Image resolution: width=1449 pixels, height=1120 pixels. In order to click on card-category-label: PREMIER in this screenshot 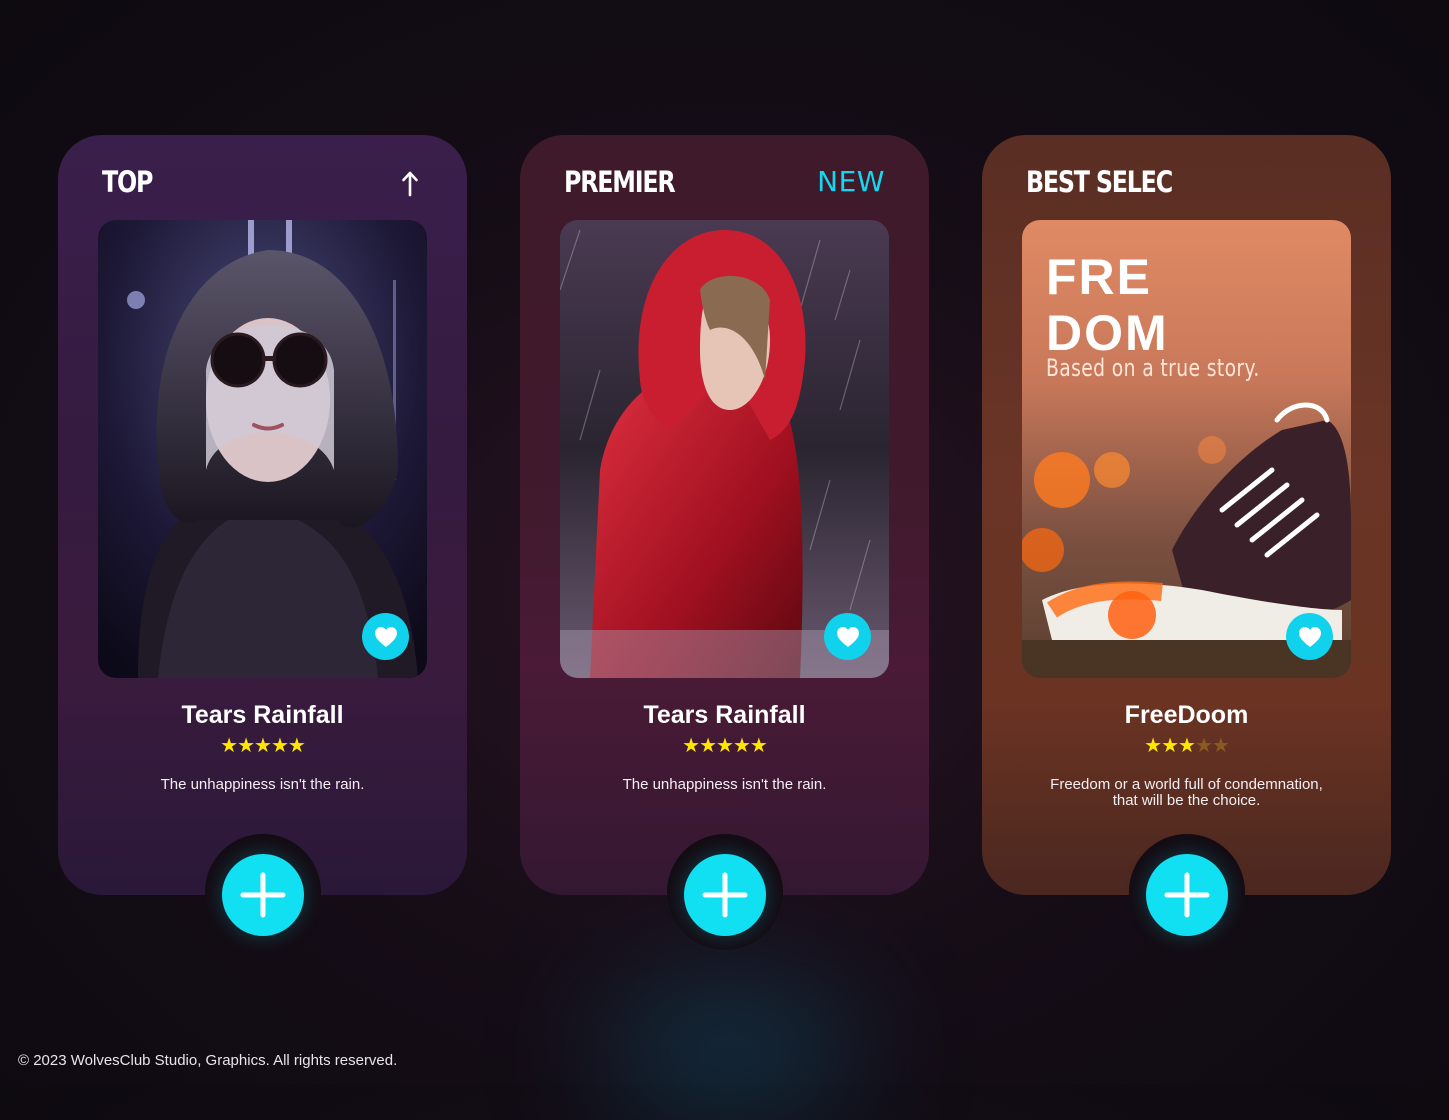, I will do `click(620, 182)`.